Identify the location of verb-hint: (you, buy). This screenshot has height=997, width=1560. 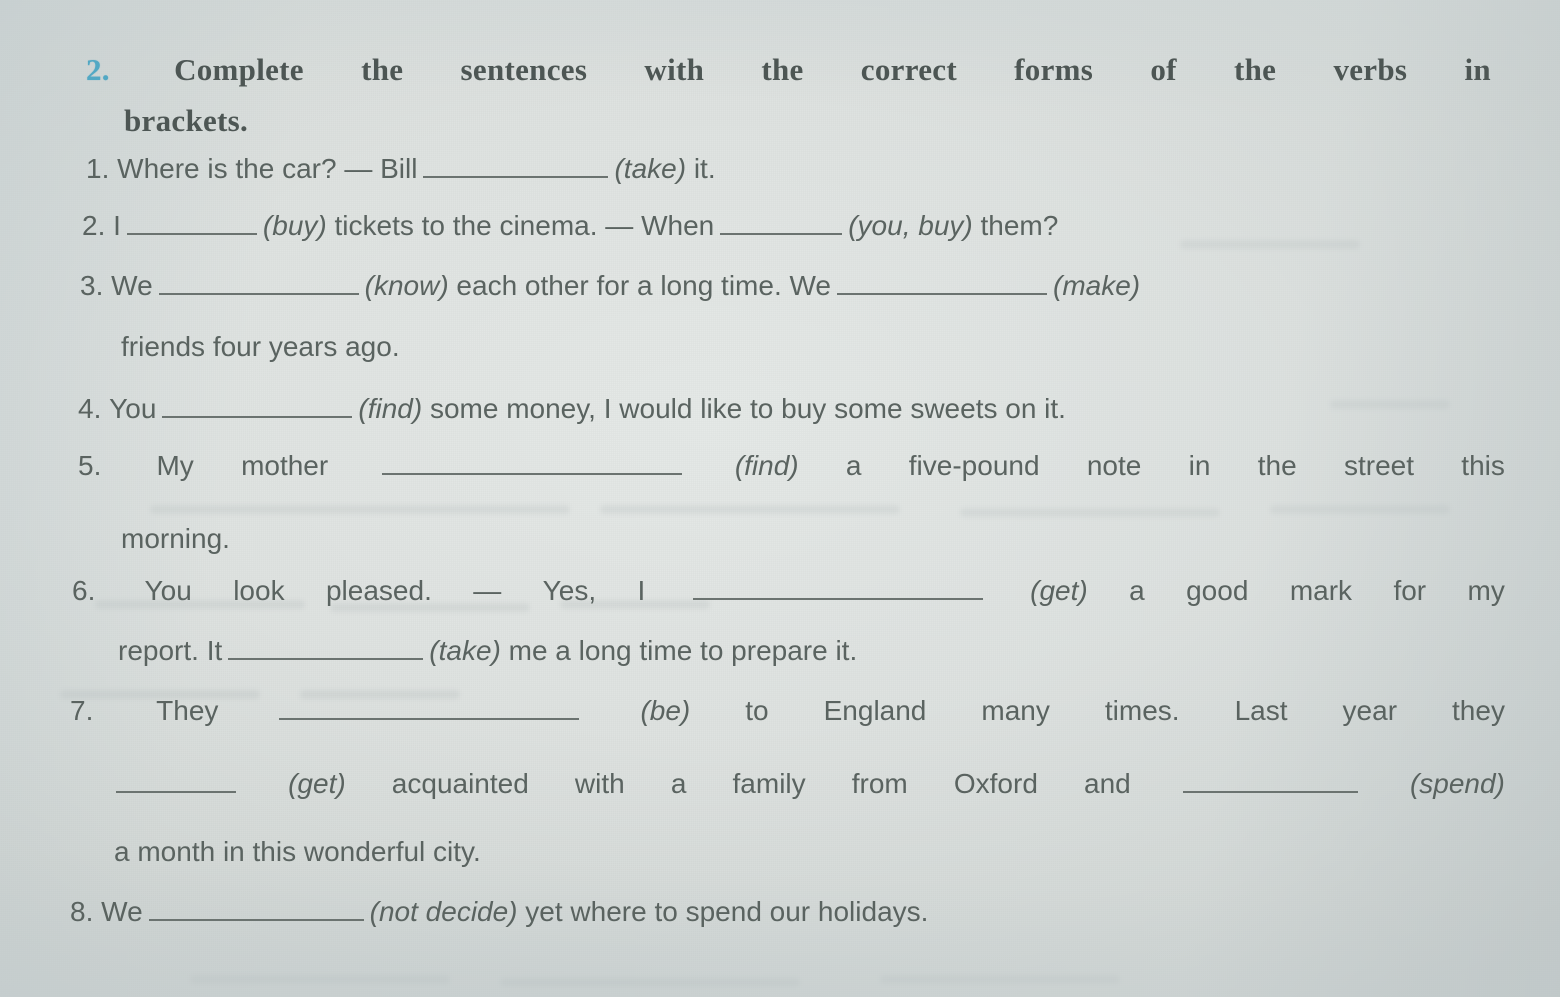
(910, 225).